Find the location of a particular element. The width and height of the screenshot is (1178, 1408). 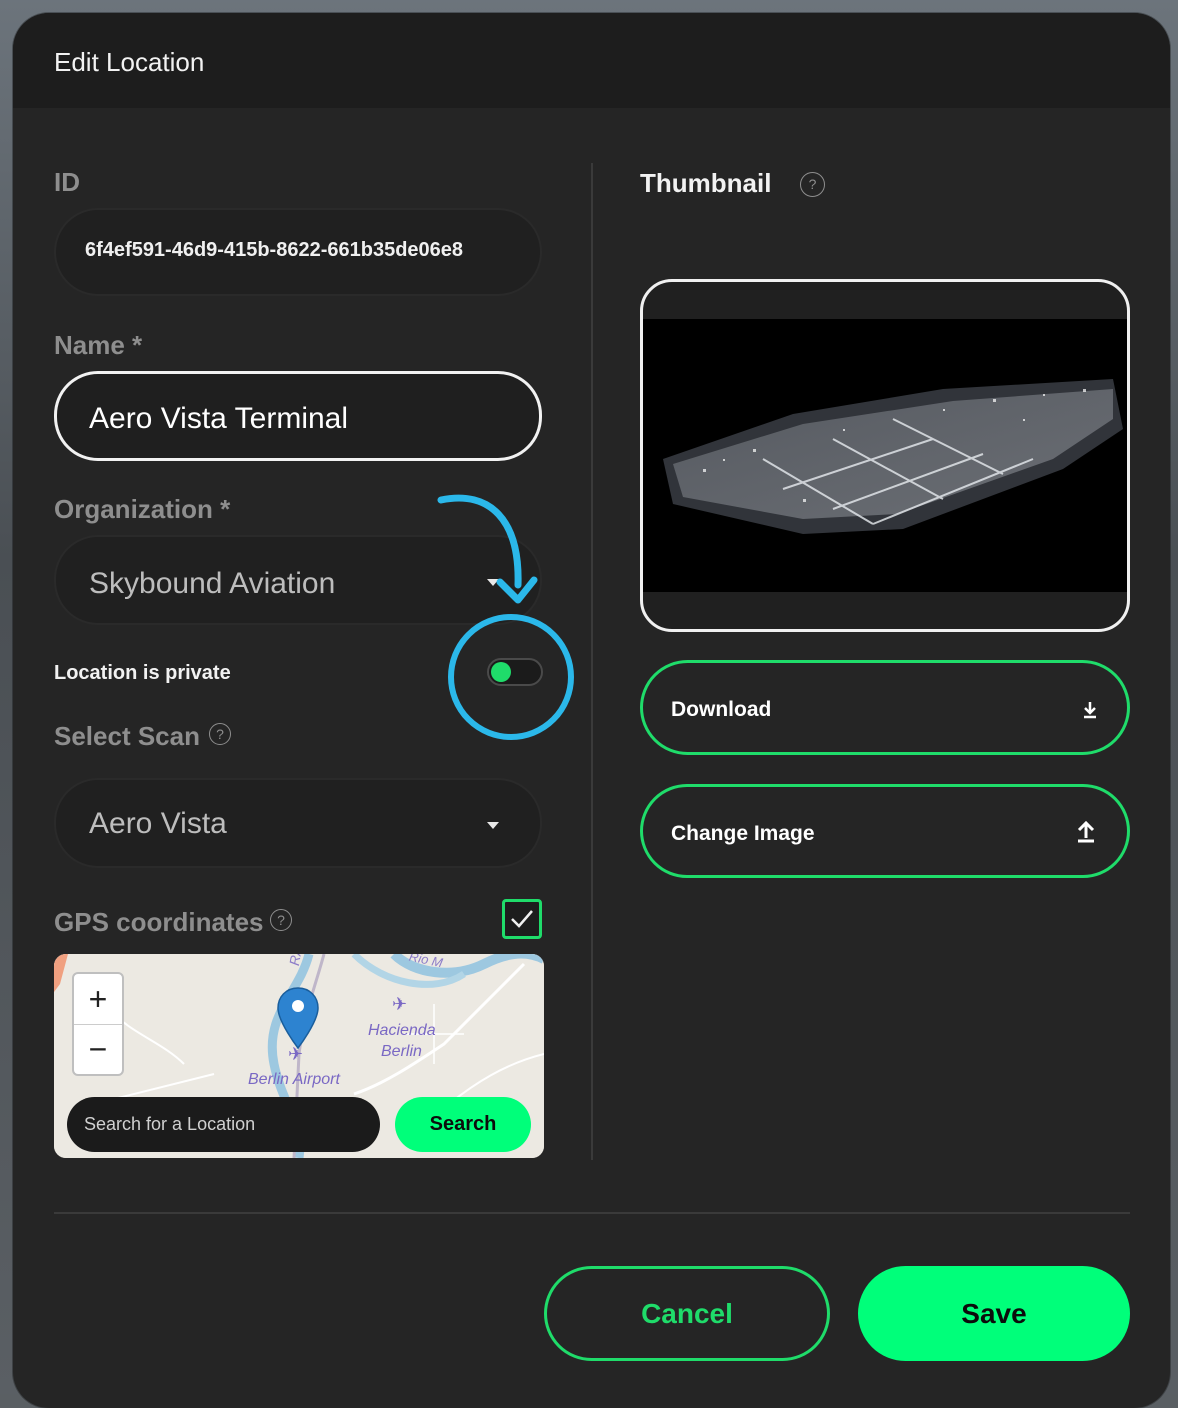

thumbnail-label: Thumbnail is located at coordinates (706, 183).